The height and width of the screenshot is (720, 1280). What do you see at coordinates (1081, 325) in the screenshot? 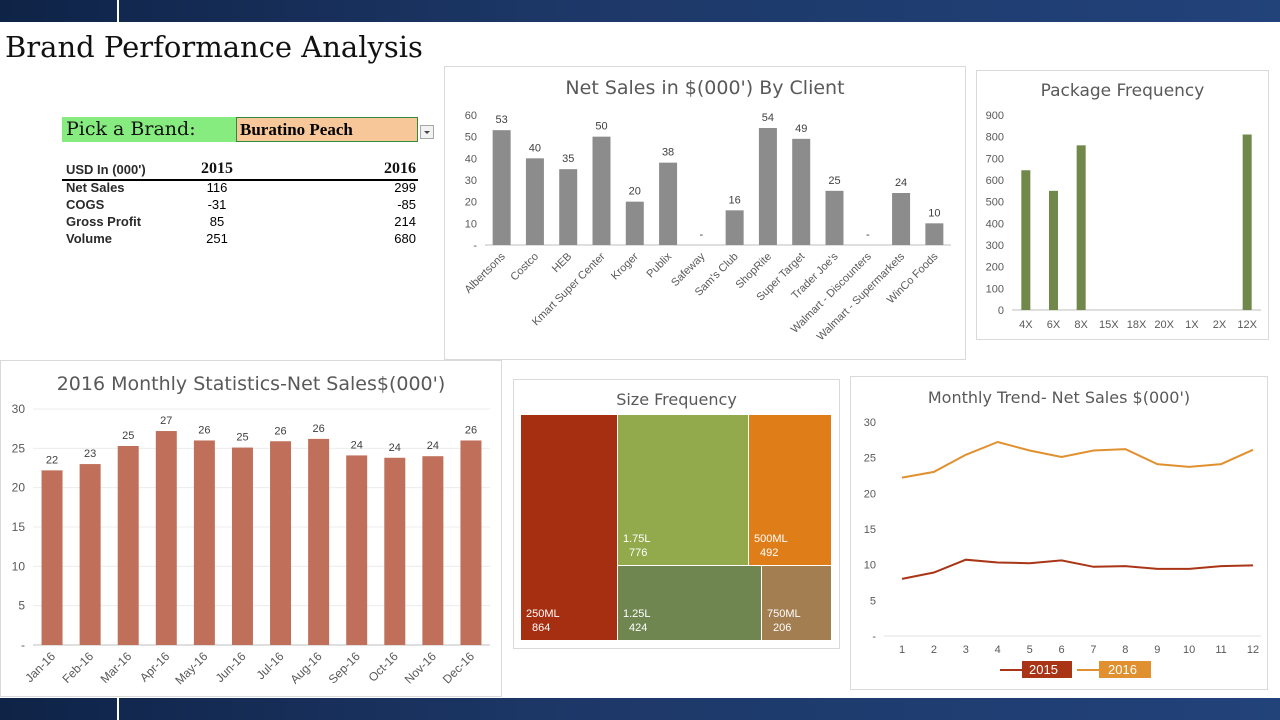
I see `x-tick-label: 8X` at bounding box center [1081, 325].